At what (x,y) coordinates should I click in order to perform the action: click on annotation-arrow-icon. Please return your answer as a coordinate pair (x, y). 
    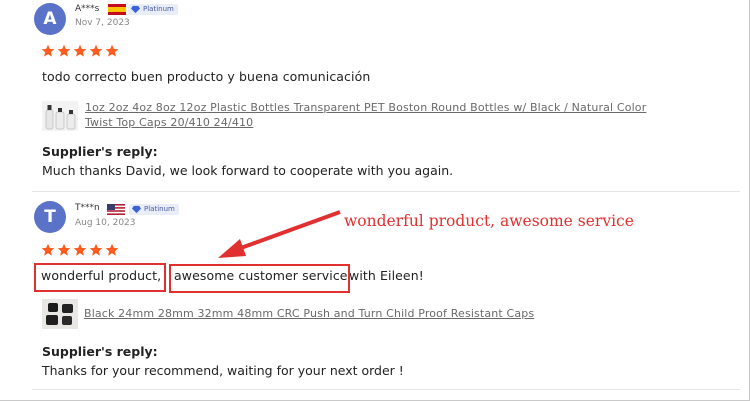
    Looking at the image, I should click on (279, 234).